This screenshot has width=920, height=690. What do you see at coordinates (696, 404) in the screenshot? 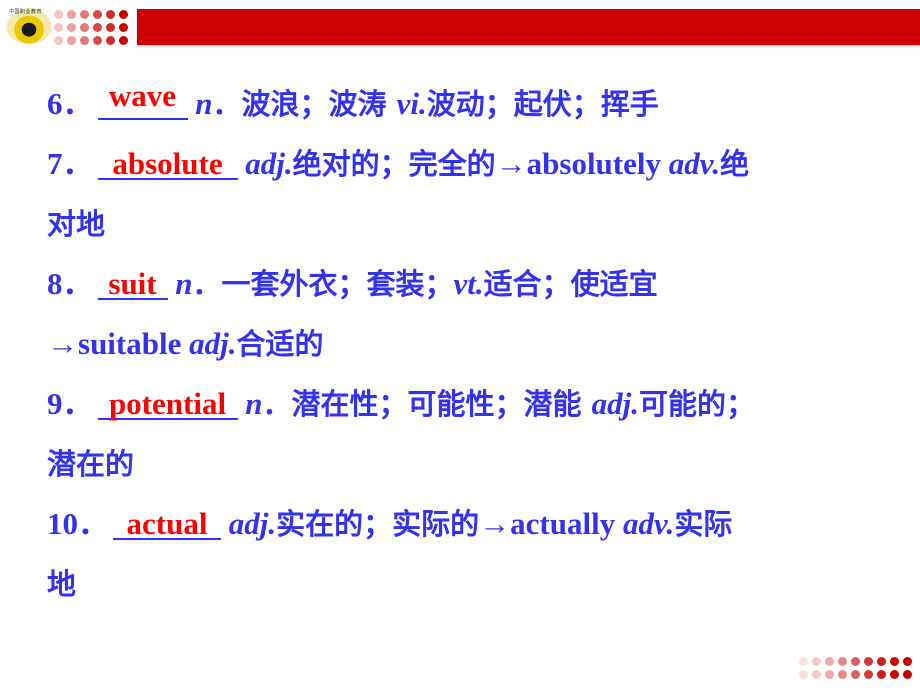
I see `definition-text: 可能的；` at bounding box center [696, 404].